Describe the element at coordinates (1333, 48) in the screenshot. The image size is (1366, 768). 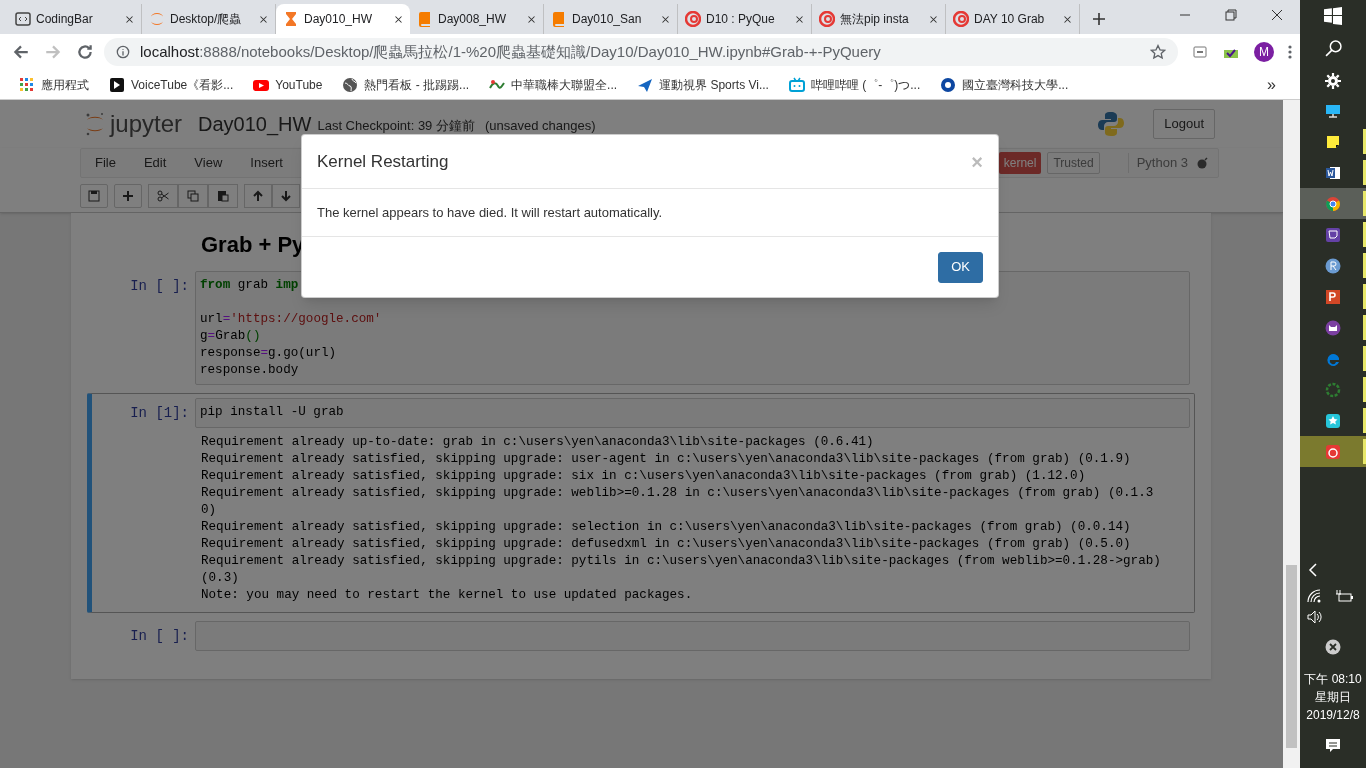
I see `search-icon` at that location.